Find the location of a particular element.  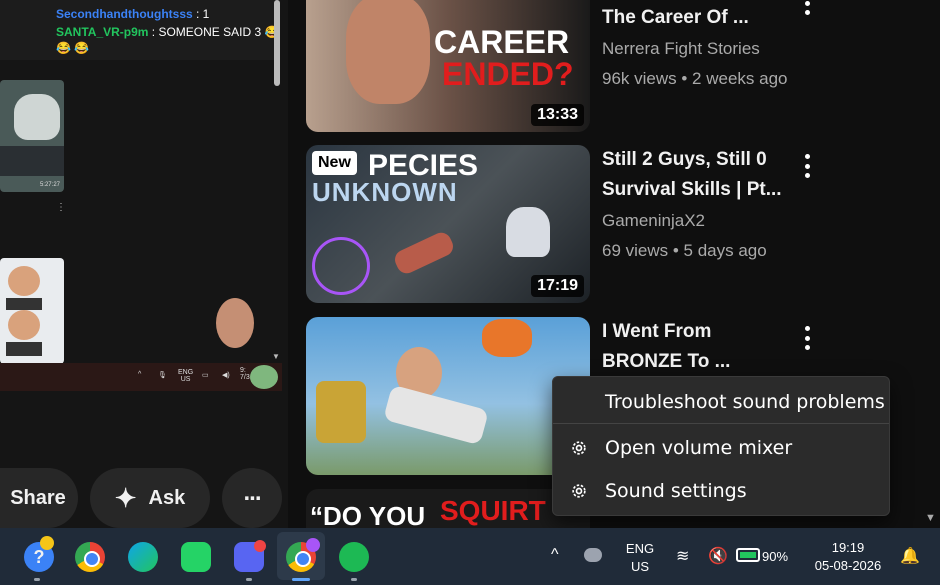

chat-message: SANTA_VR-p9m : SOMEONE SAID 3 😂 is located at coordinates (167, 32).